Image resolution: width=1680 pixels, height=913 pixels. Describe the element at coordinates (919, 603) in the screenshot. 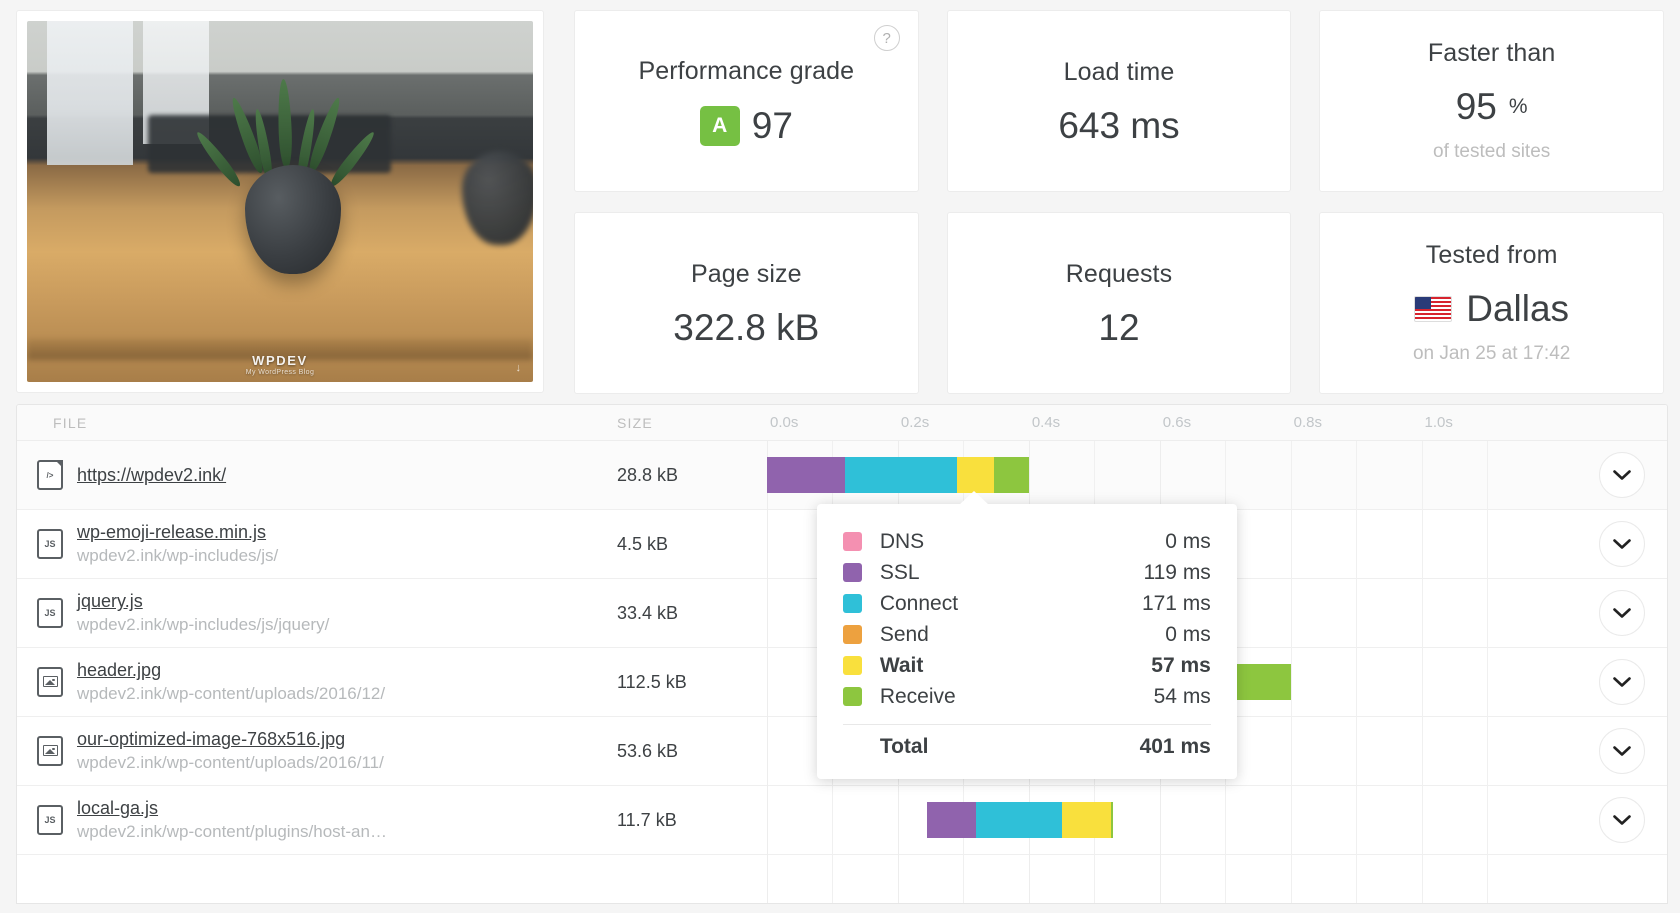

I see `tooltip-phase-label: Connect` at that location.